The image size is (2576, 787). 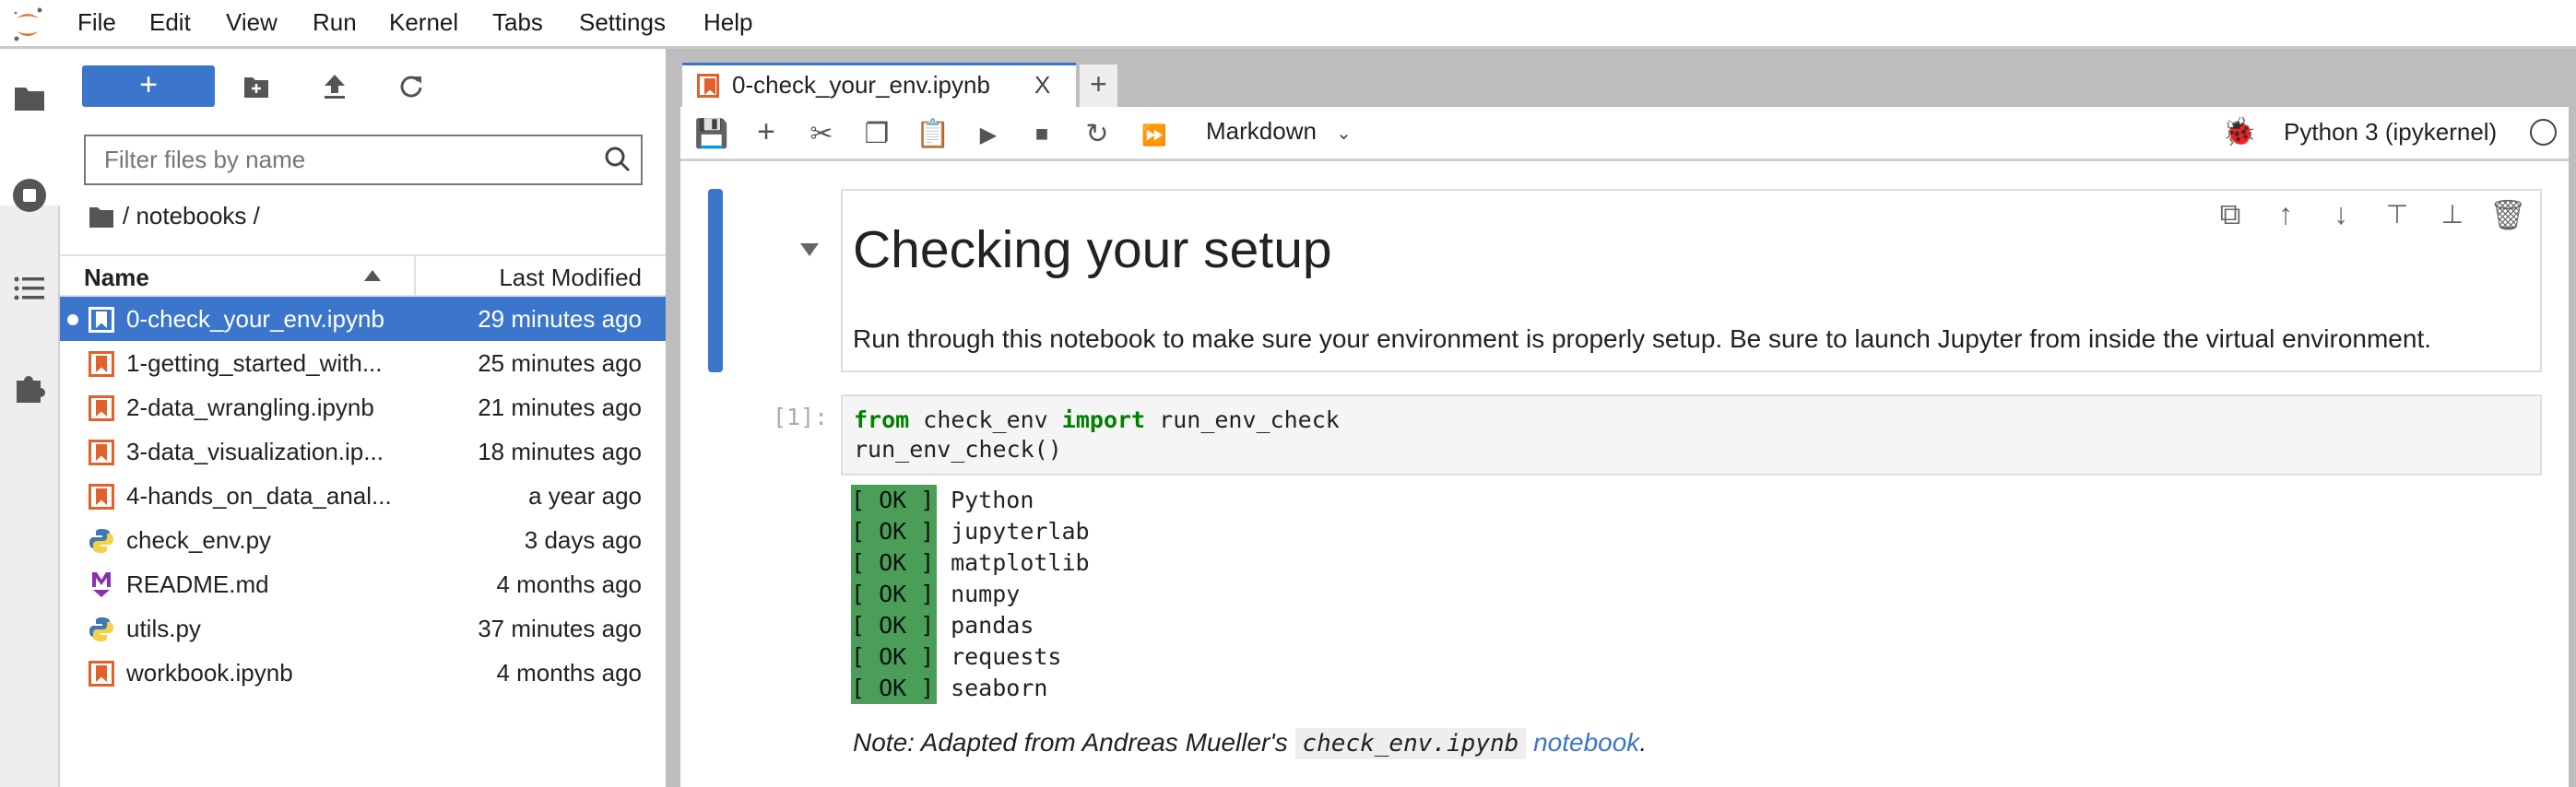 I want to click on save-icon: 💾, so click(x=711, y=134).